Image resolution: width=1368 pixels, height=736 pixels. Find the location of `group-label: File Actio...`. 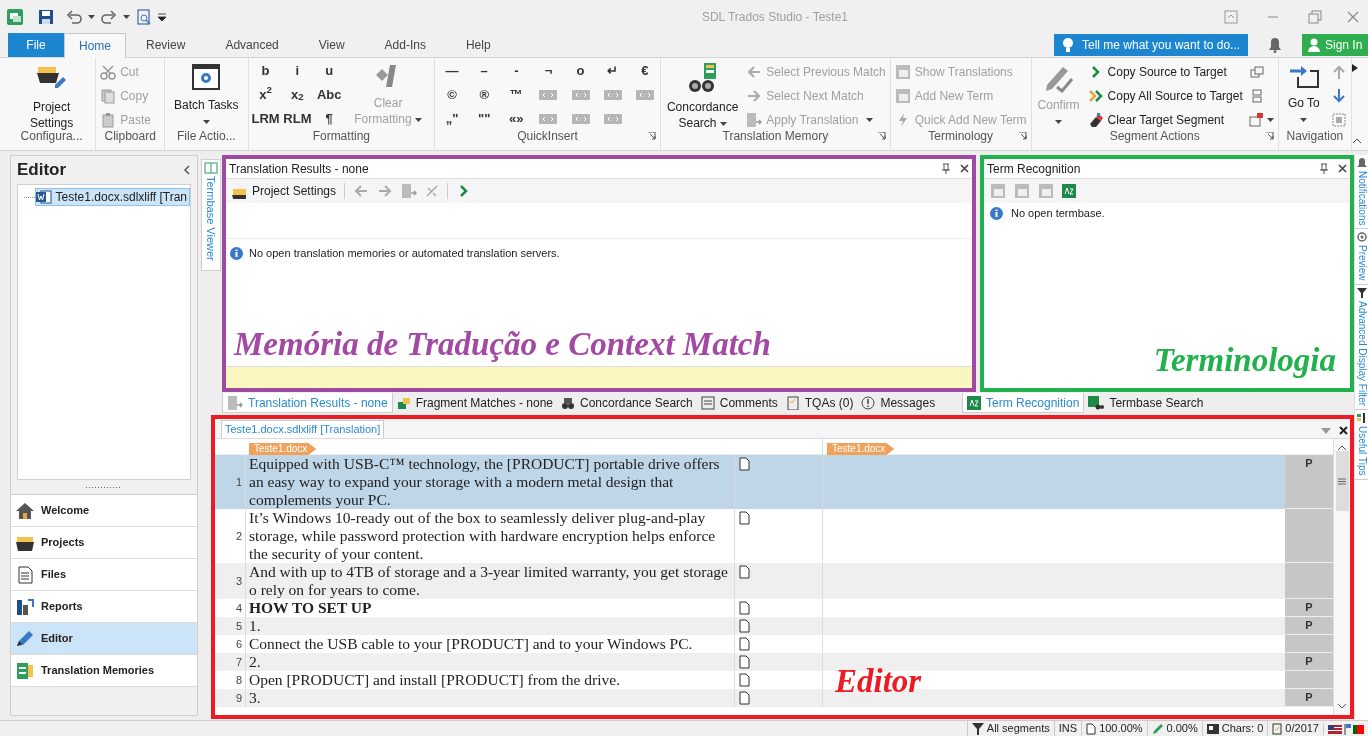

group-label: File Actio... is located at coordinates (206, 136).